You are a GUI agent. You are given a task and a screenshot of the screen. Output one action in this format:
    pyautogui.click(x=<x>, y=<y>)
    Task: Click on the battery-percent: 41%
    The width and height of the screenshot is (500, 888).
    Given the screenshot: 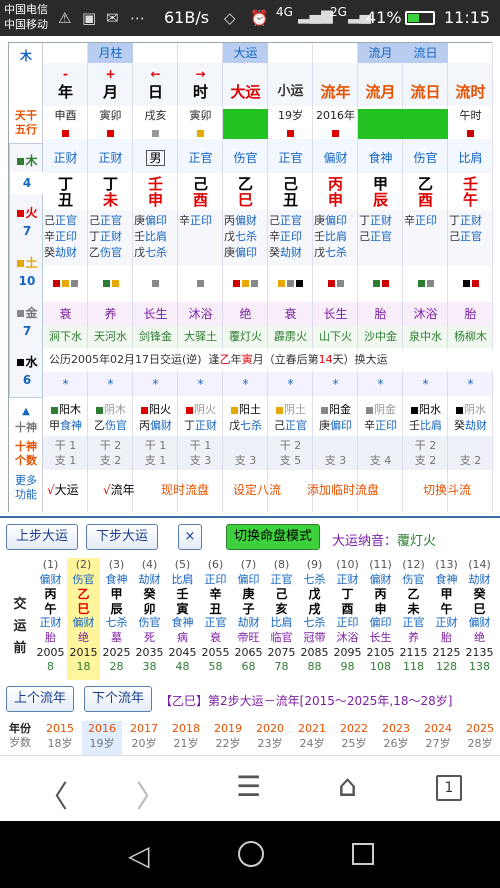 What is the action you would take?
    pyautogui.click(x=384, y=17)
    